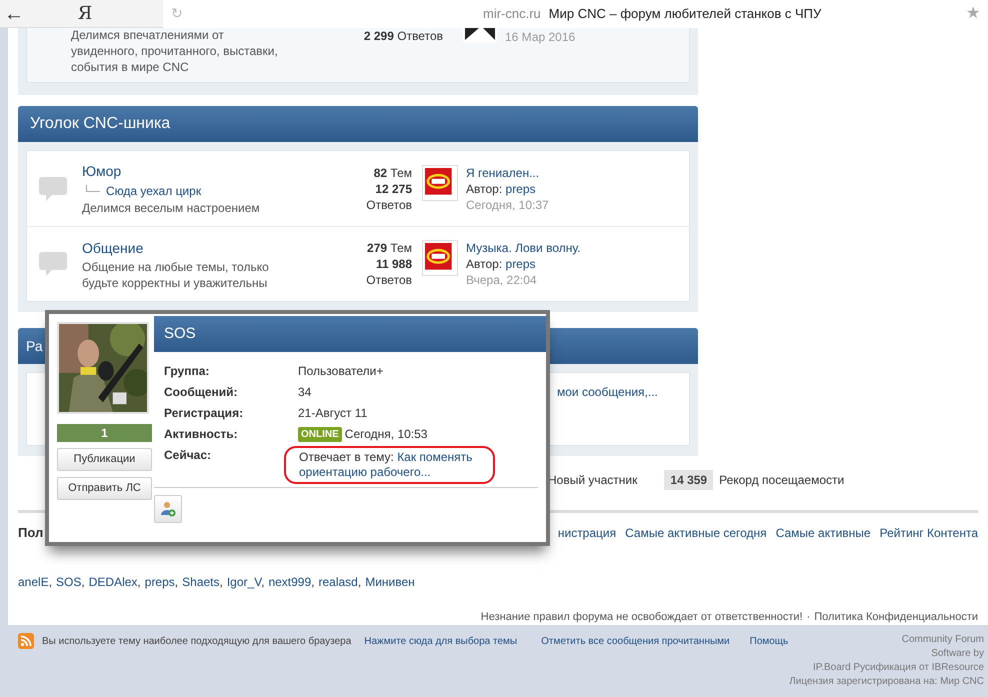 The image size is (988, 697). What do you see at coordinates (113, 581) in the screenshot?
I see `user-link: DEDAlex` at bounding box center [113, 581].